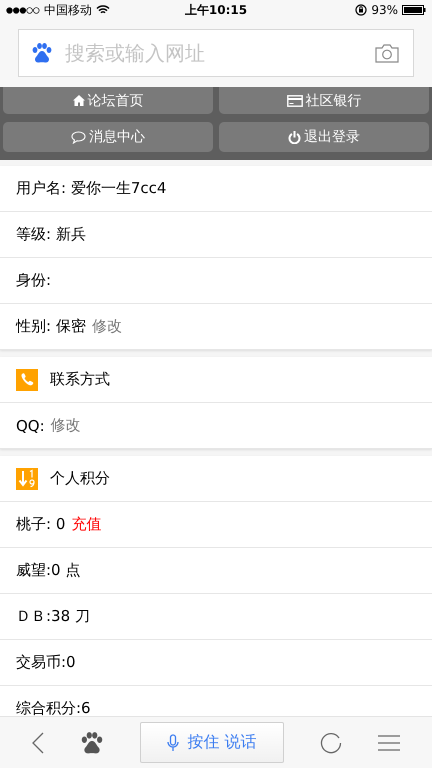 This screenshot has width=432, height=768. I want to click on sort-icon, so click(27, 479).